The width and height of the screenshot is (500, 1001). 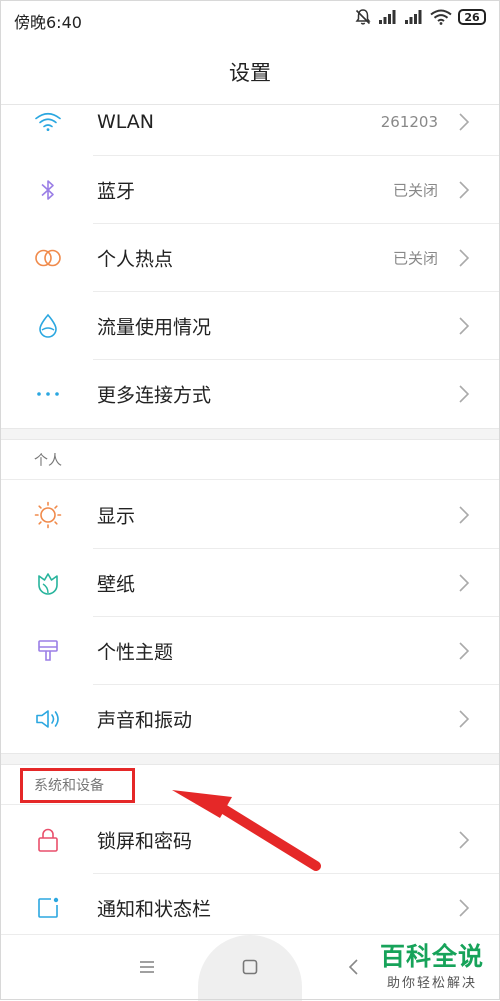 I want to click on watermark-tagline: 助你轻松解决, so click(x=431, y=983).